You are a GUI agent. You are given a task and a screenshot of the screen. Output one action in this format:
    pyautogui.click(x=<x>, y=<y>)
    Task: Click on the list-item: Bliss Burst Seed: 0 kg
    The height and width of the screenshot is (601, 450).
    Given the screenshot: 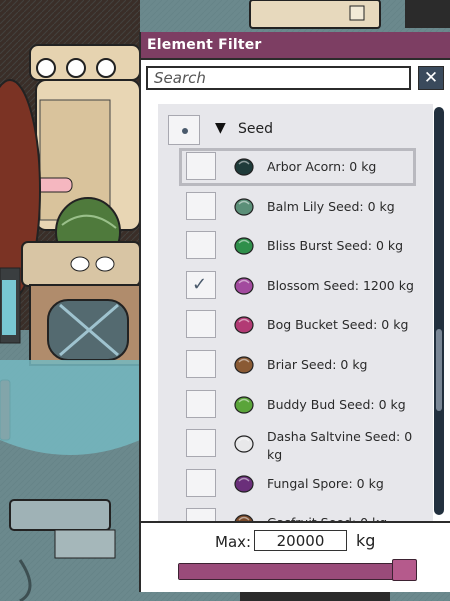 What is the action you would take?
    pyautogui.click(x=297, y=246)
    